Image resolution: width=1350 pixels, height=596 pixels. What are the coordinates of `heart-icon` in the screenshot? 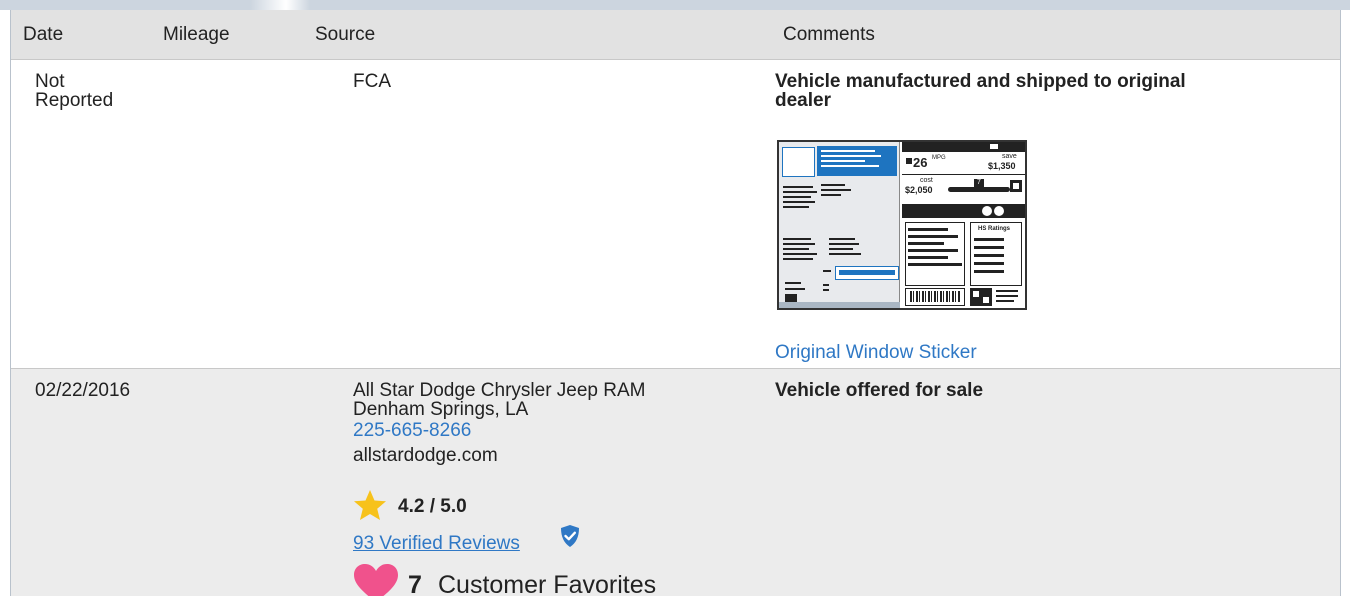 It's located at (376, 580).